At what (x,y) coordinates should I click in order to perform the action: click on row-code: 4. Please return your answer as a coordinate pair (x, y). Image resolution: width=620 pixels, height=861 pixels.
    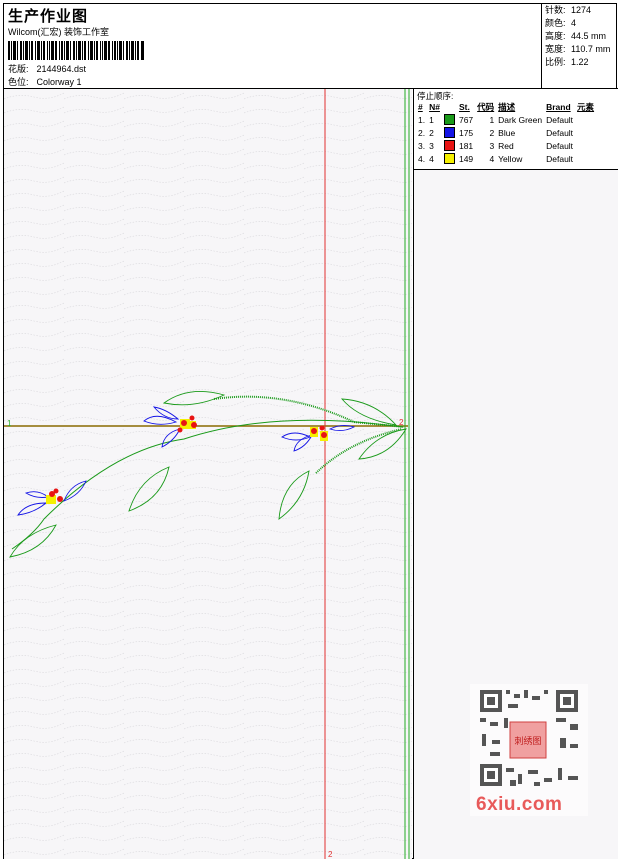
    Looking at the image, I should click on (492, 158).